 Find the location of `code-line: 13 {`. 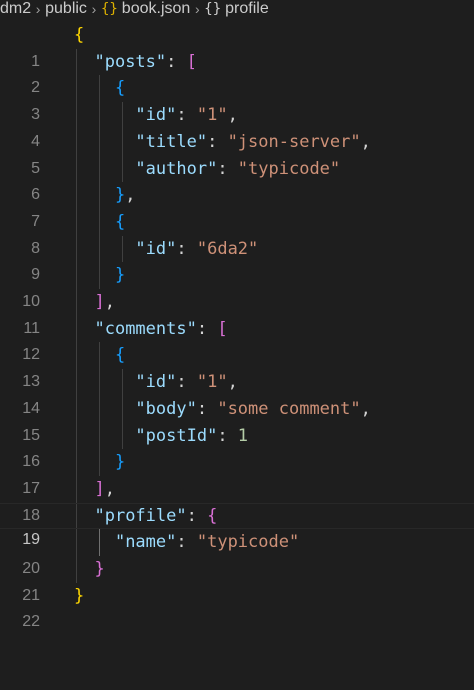

code-line: 13 { is located at coordinates (237, 366).